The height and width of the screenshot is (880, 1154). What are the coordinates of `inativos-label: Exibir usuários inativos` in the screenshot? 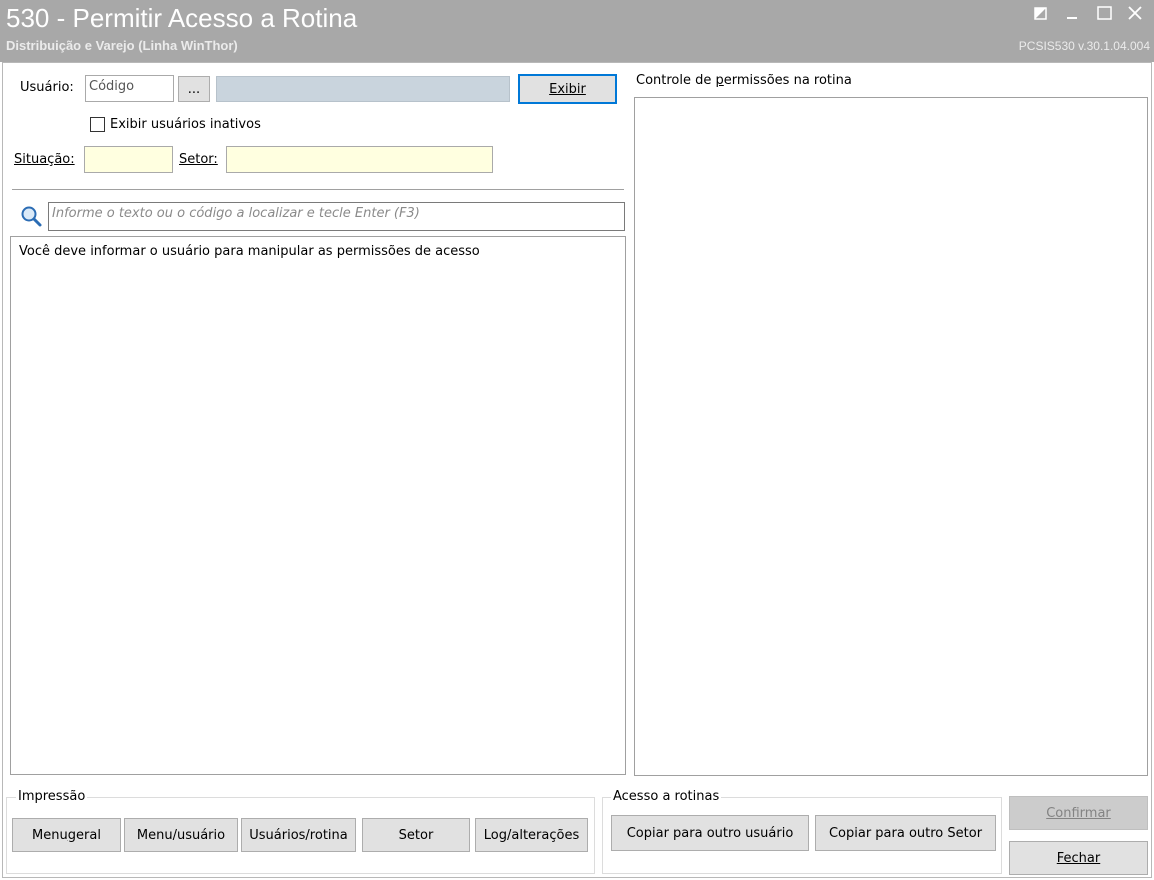 It's located at (185, 124).